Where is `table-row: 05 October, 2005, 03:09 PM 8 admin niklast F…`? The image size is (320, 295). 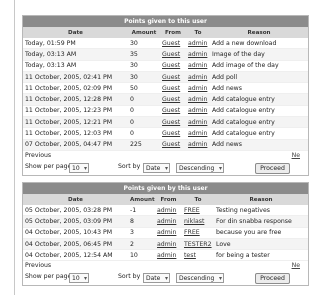 table-row: 05 October, 2005, 03:09 PM 8 admin niklast F… is located at coordinates (165, 221).